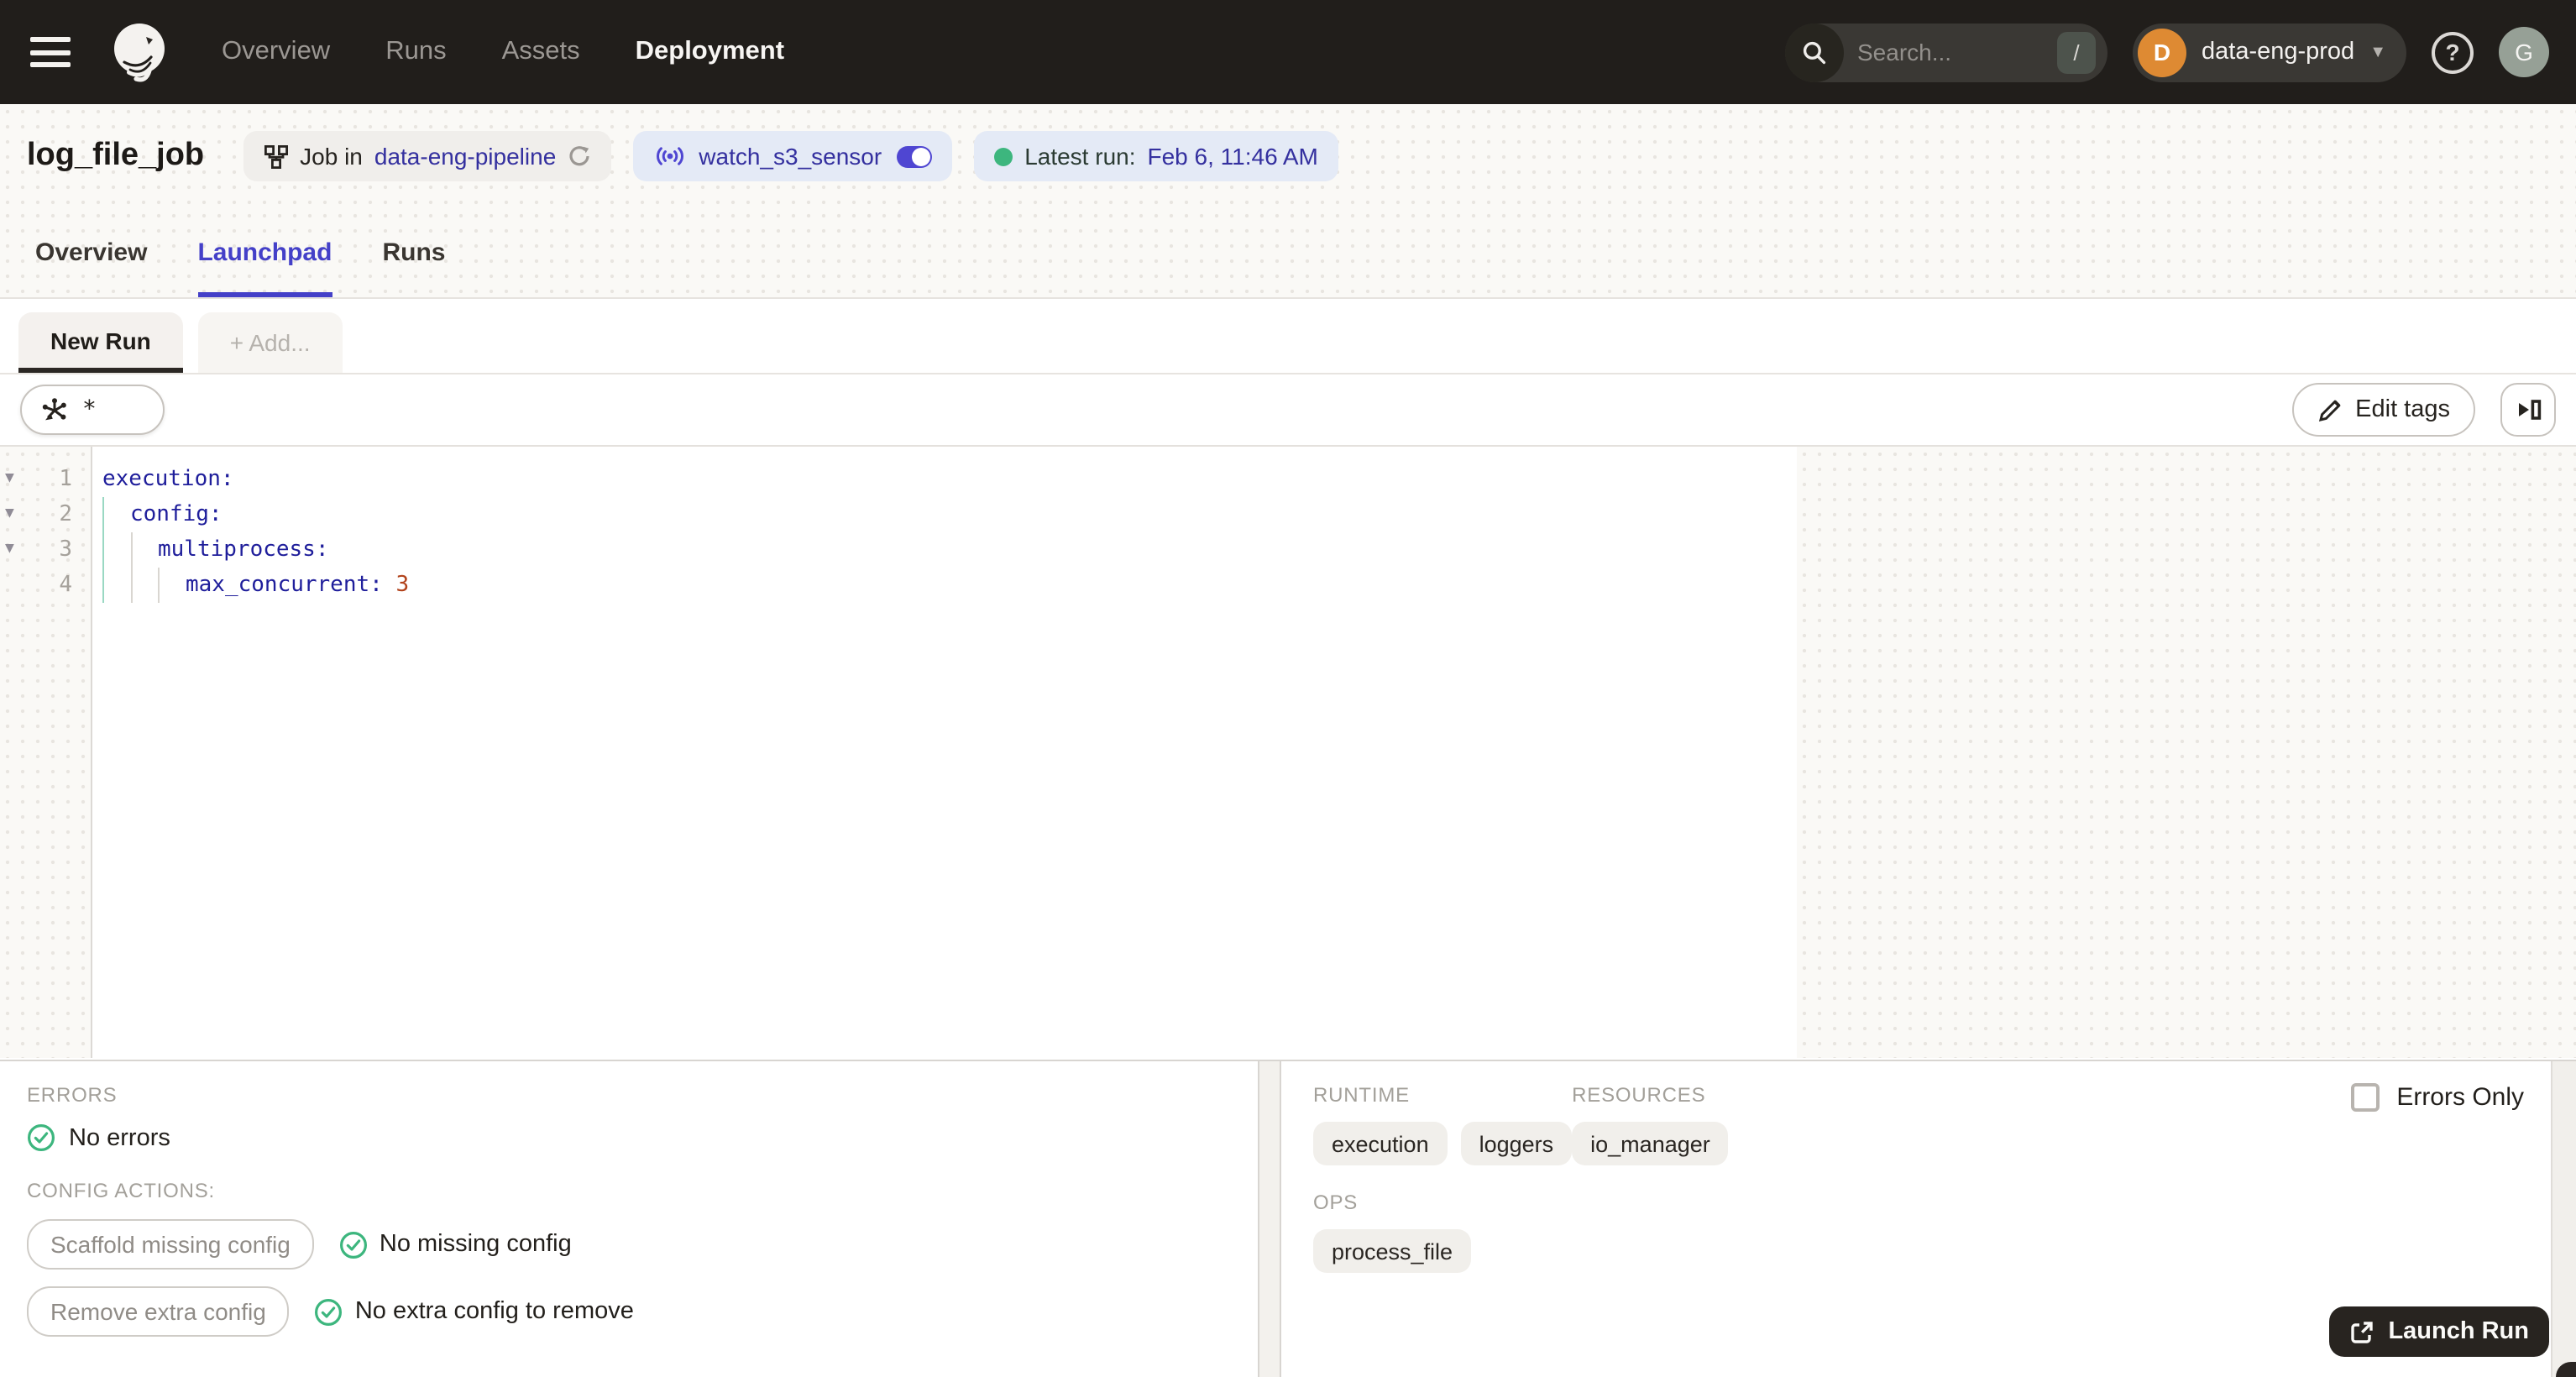 This screenshot has height=1377, width=2576. I want to click on sensor-link: watch_s3_sensor, so click(791, 156).